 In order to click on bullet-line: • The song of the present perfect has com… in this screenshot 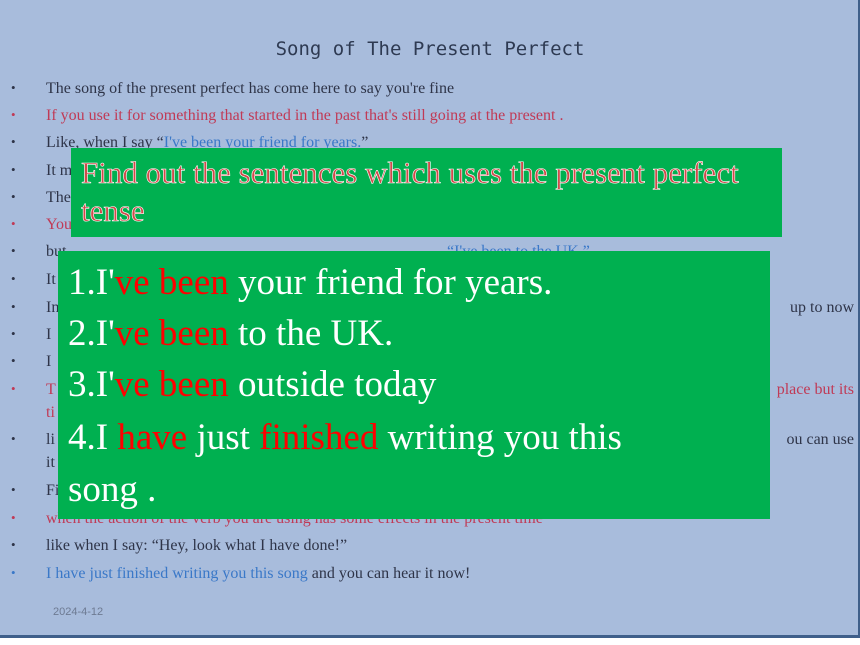, I will do `click(430, 93)`.